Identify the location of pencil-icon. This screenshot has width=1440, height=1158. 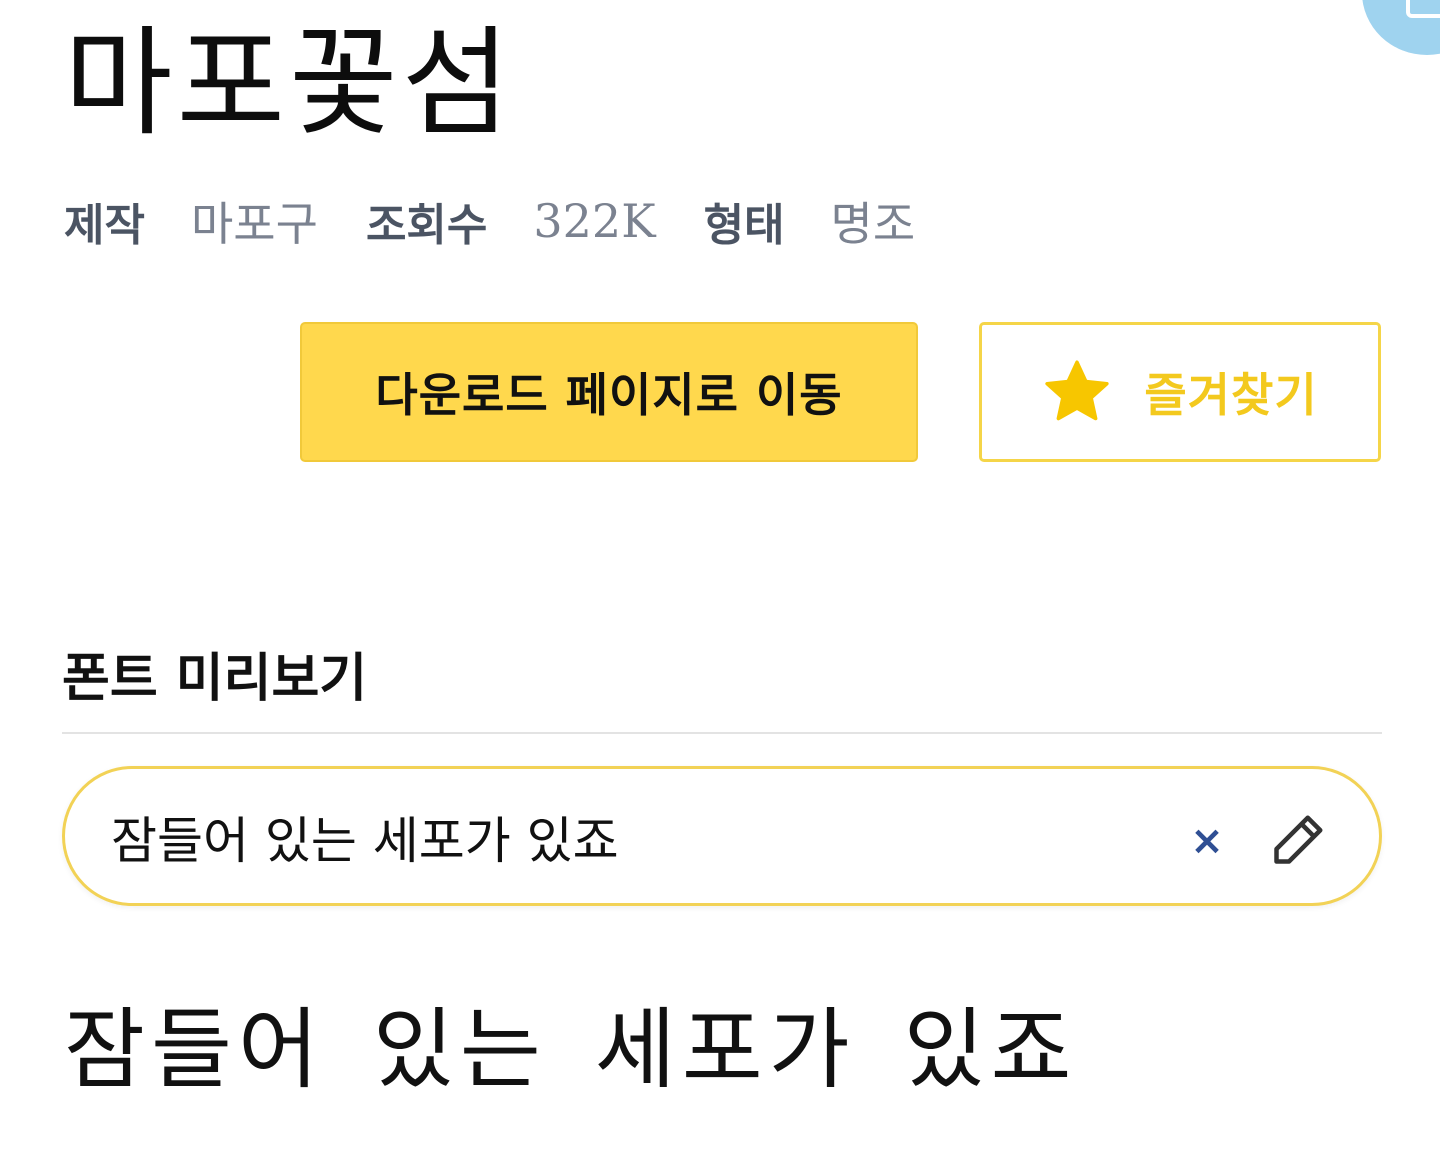
(1299, 839).